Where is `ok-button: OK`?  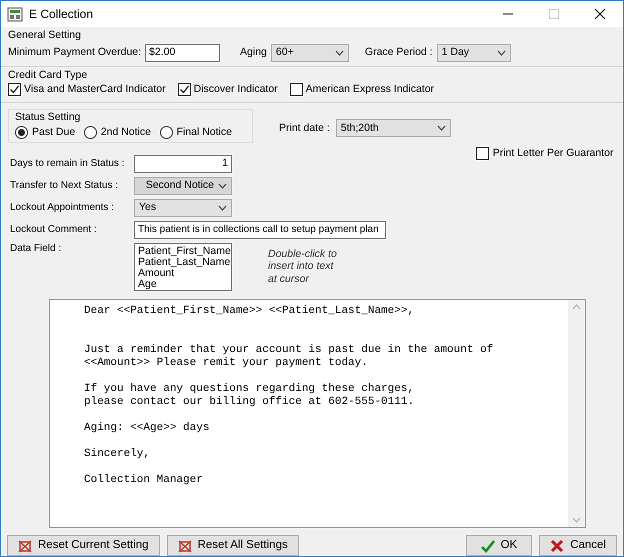
ok-button: OK is located at coordinates (499, 545).